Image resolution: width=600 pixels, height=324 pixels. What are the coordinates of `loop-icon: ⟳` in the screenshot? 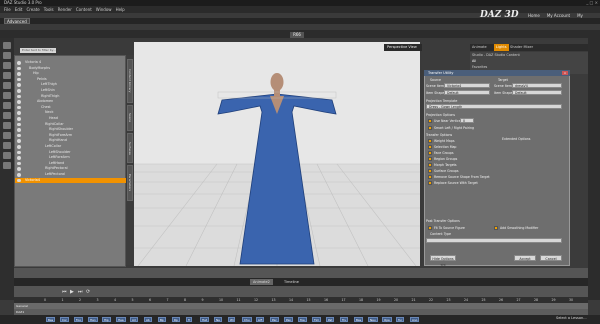 It's located at (88, 292).